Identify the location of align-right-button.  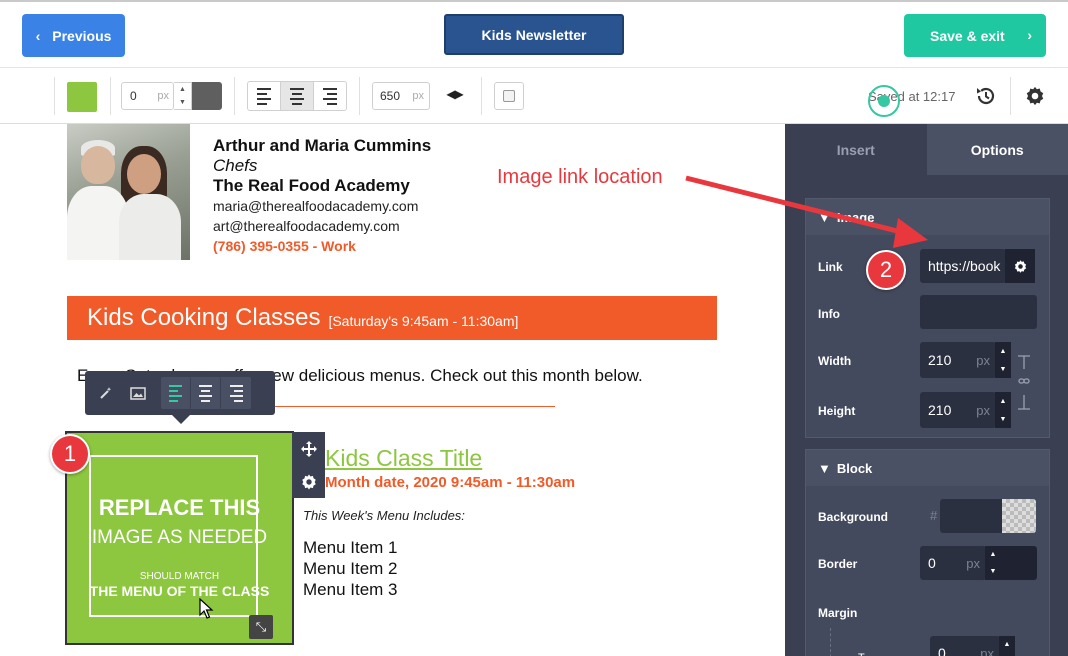
(330, 96).